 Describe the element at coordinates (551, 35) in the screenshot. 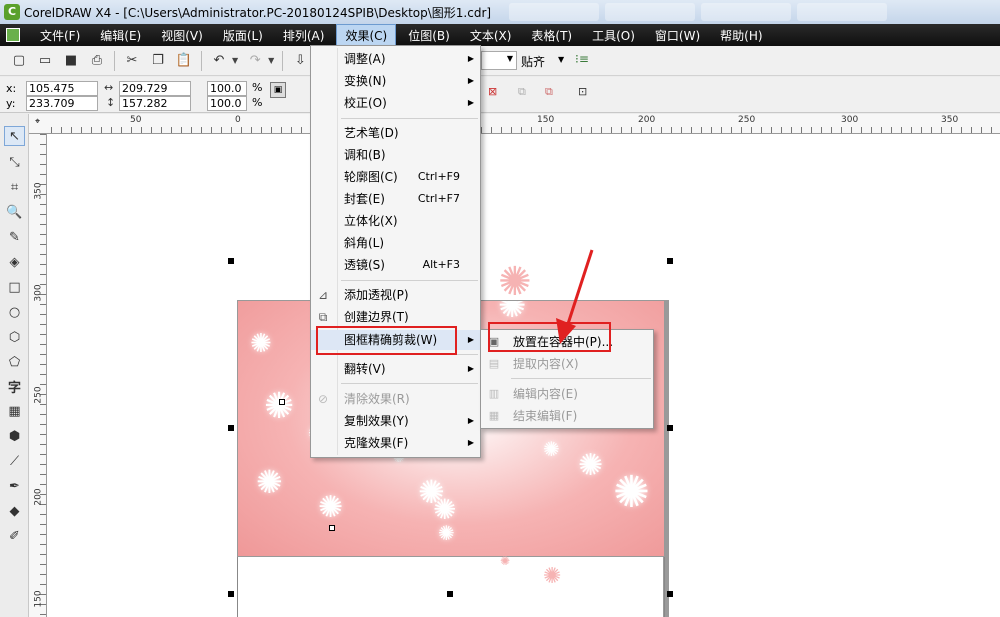

I see `menu-table: 表格(T)` at that location.